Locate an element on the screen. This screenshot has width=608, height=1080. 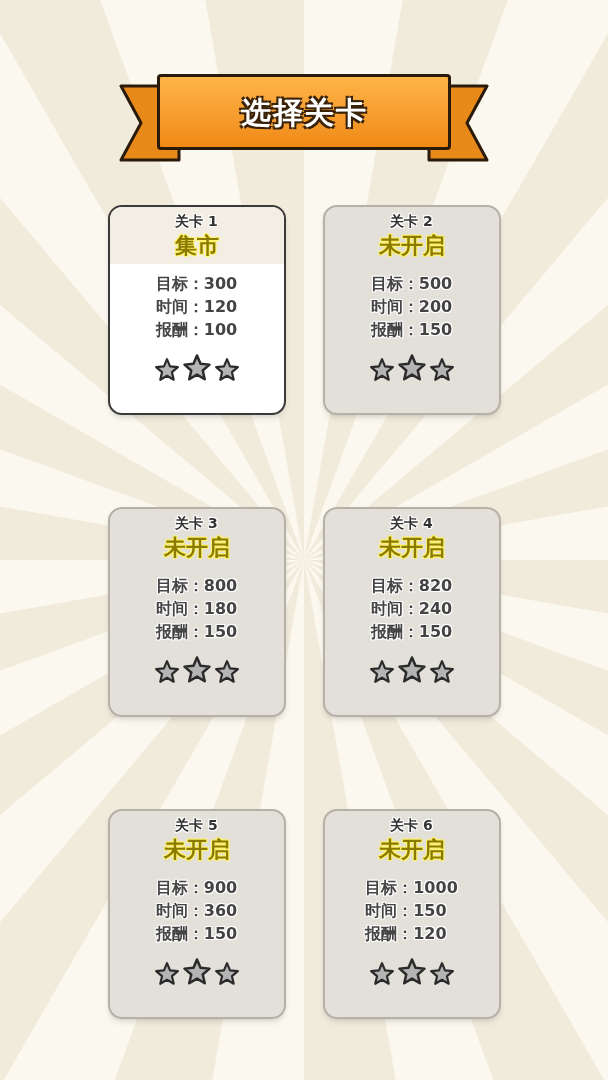
level-label: 关卡 6 is located at coordinates (411, 825).